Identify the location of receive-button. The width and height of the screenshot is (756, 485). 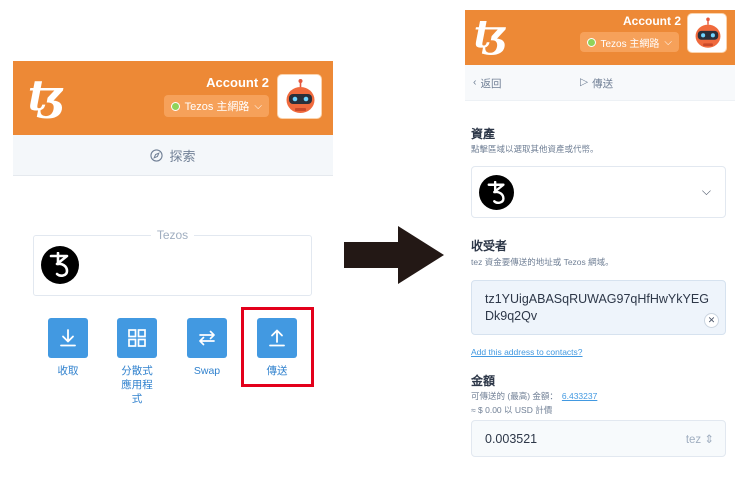
(68, 338).